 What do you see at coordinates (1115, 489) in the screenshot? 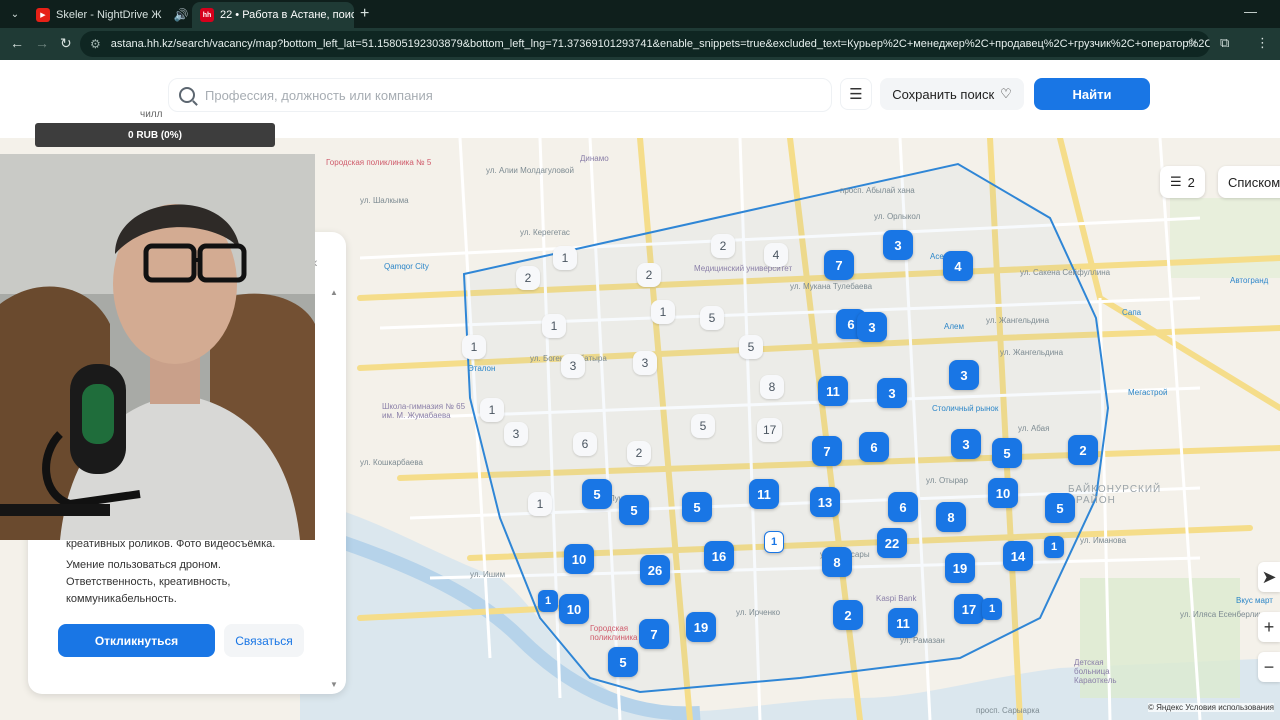
I see `district-line: БАЙКОНУРСКИЙ` at bounding box center [1115, 489].